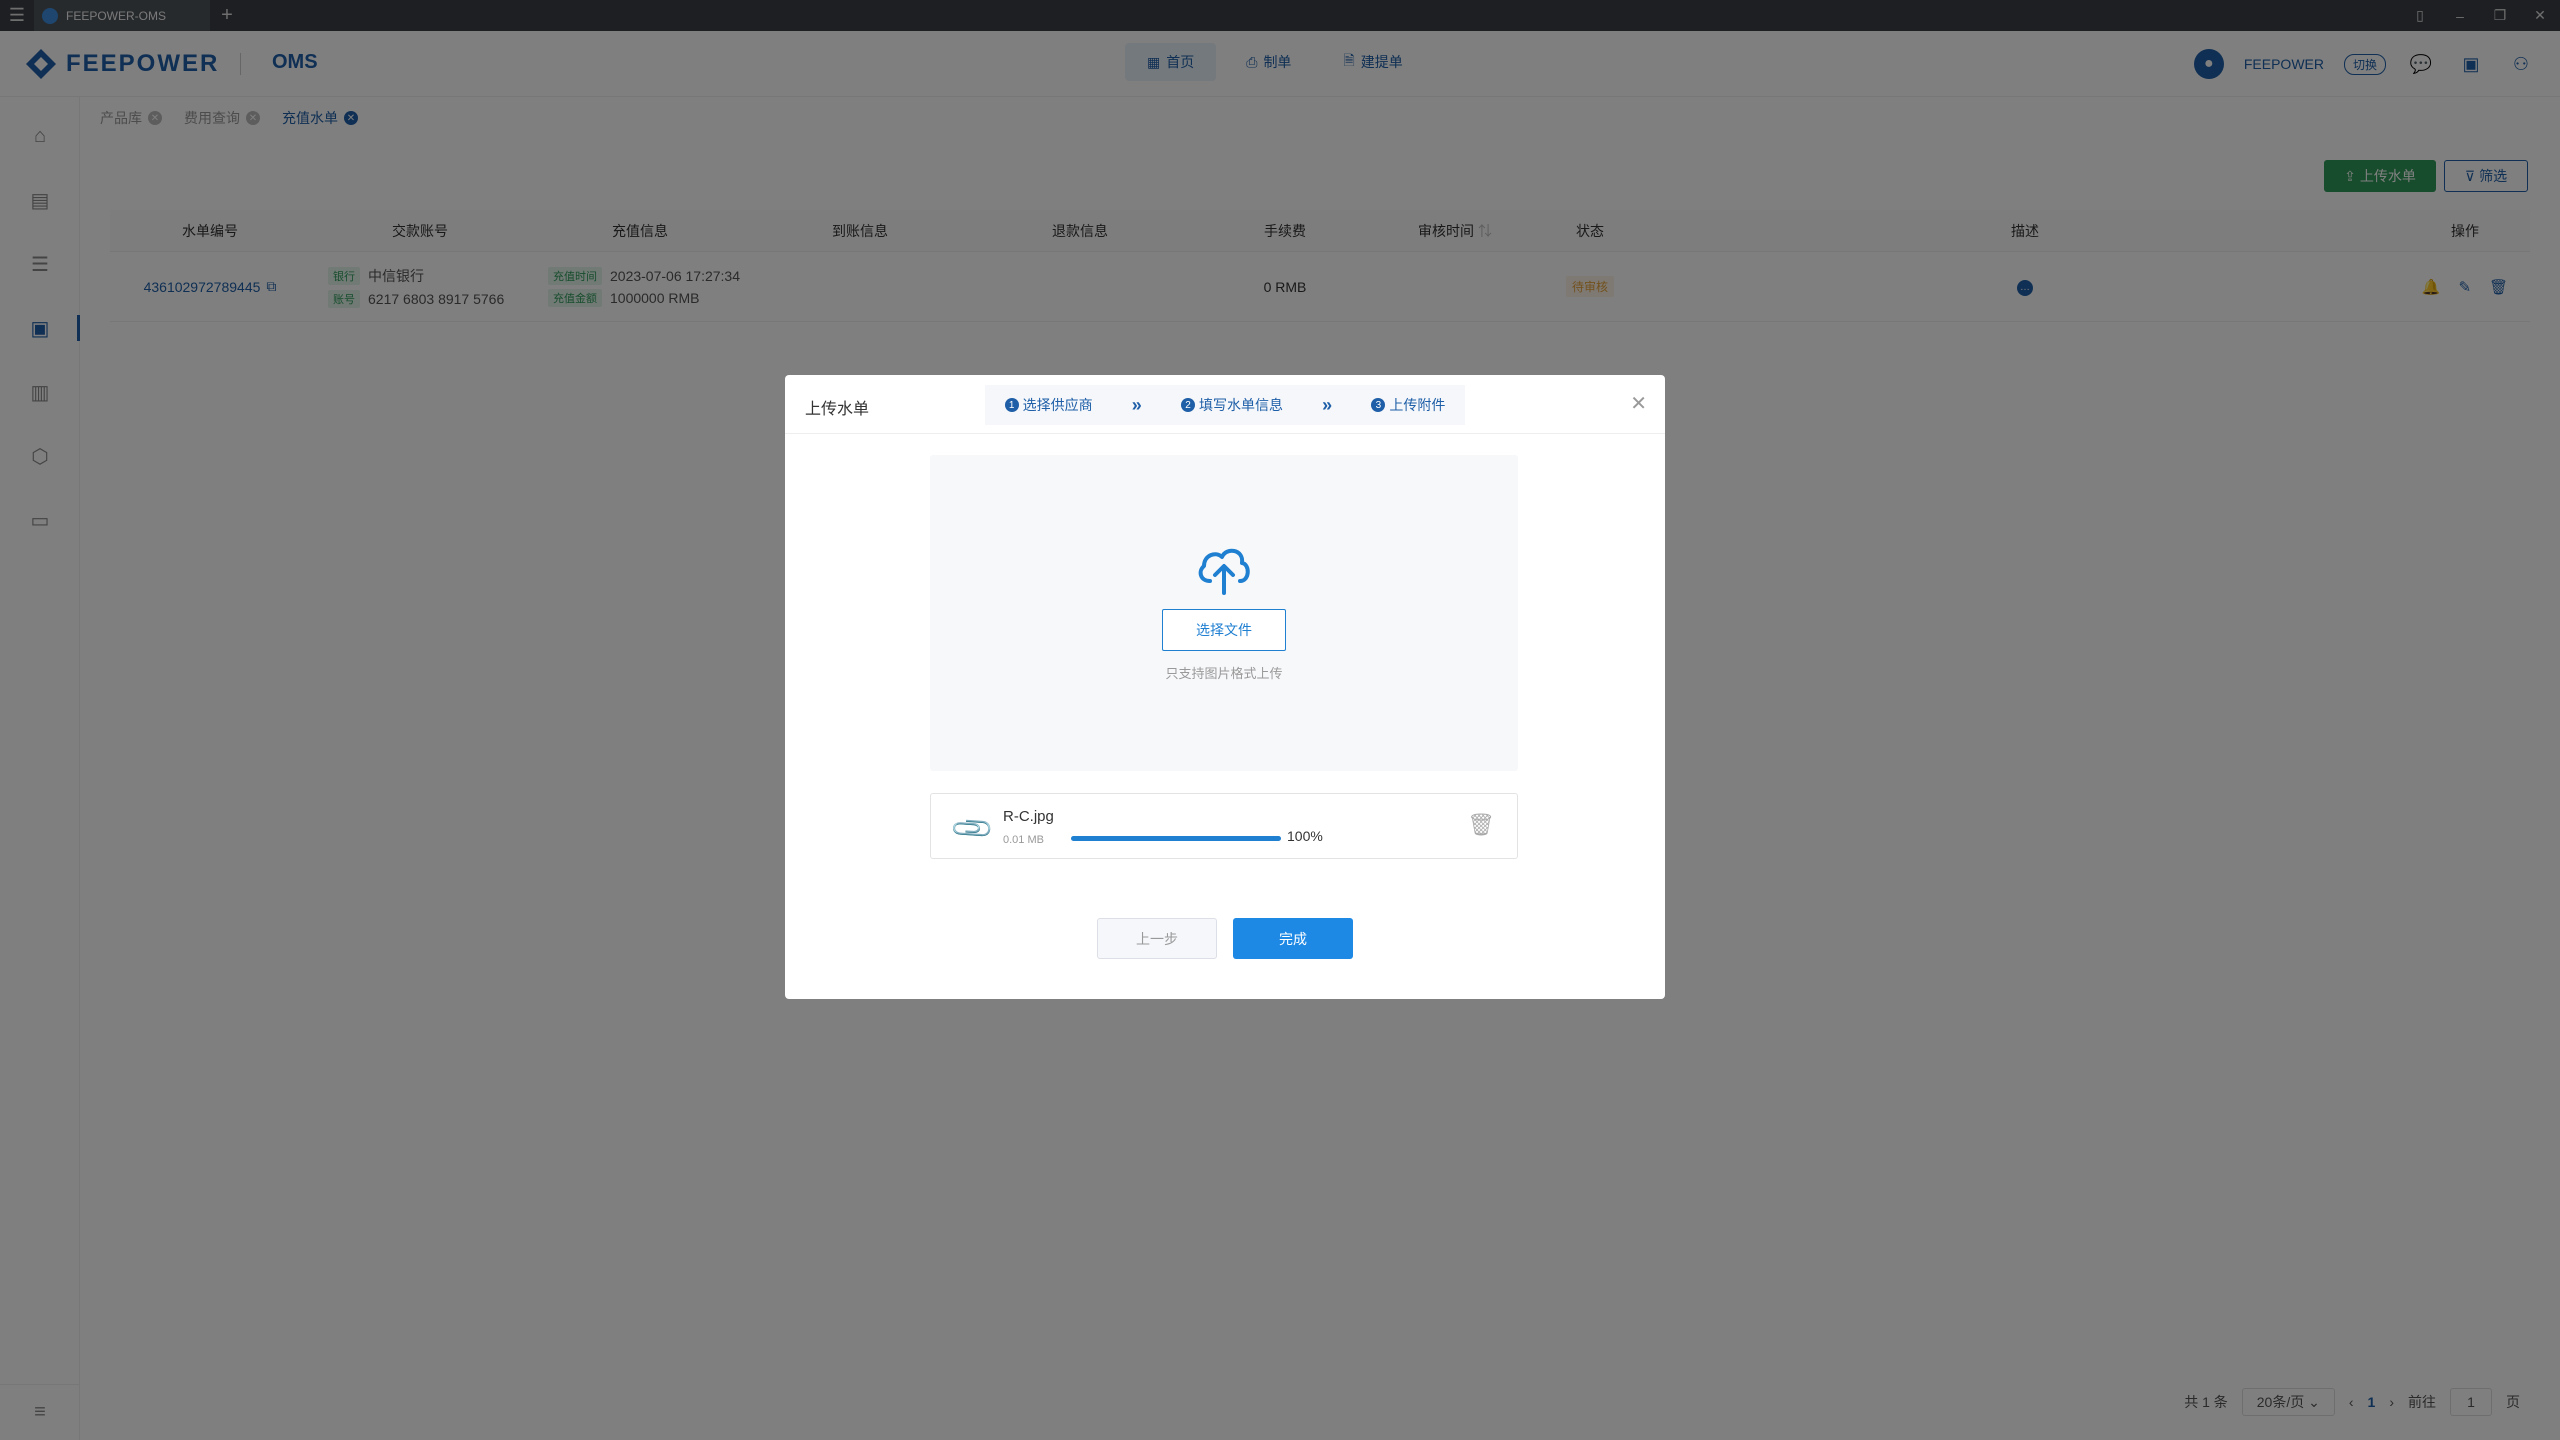 The height and width of the screenshot is (1440, 2560). I want to click on file-size: 0.01 MB, so click(1023, 840).